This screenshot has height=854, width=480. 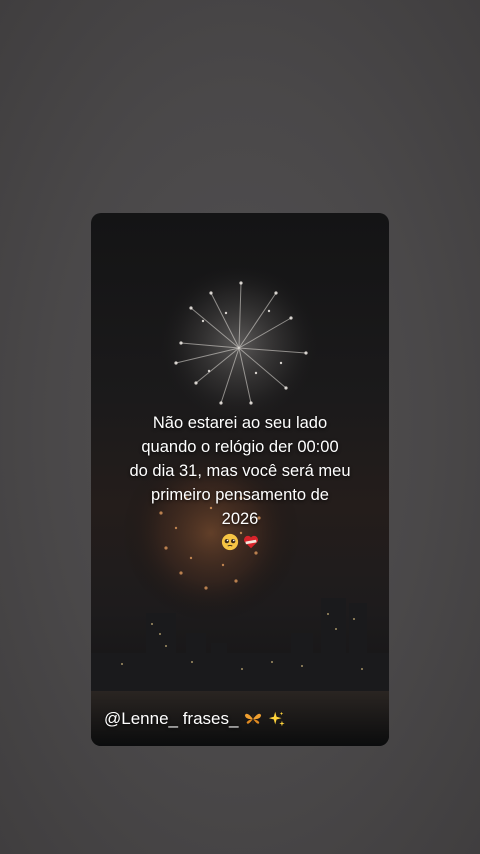 I want to click on caption-line-2: quando o relógio der 00:00, so click(x=240, y=447).